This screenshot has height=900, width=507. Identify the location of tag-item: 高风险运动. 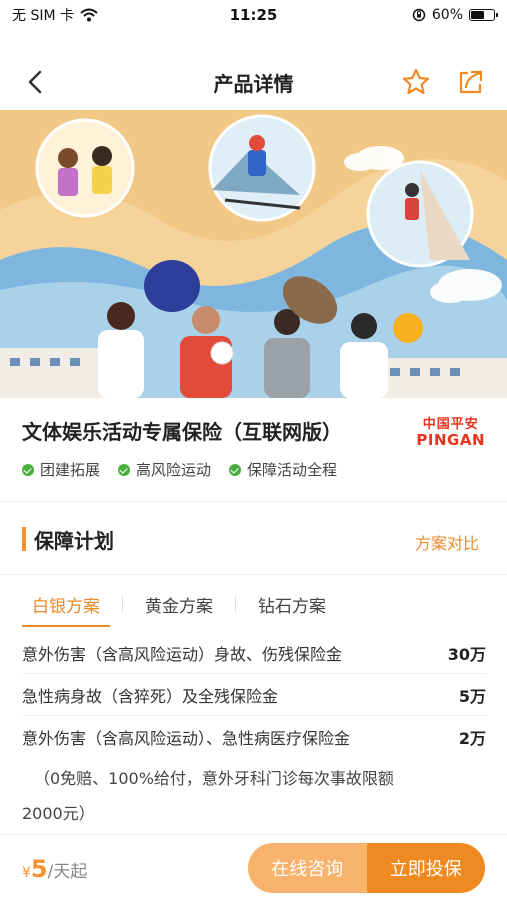
(164, 469).